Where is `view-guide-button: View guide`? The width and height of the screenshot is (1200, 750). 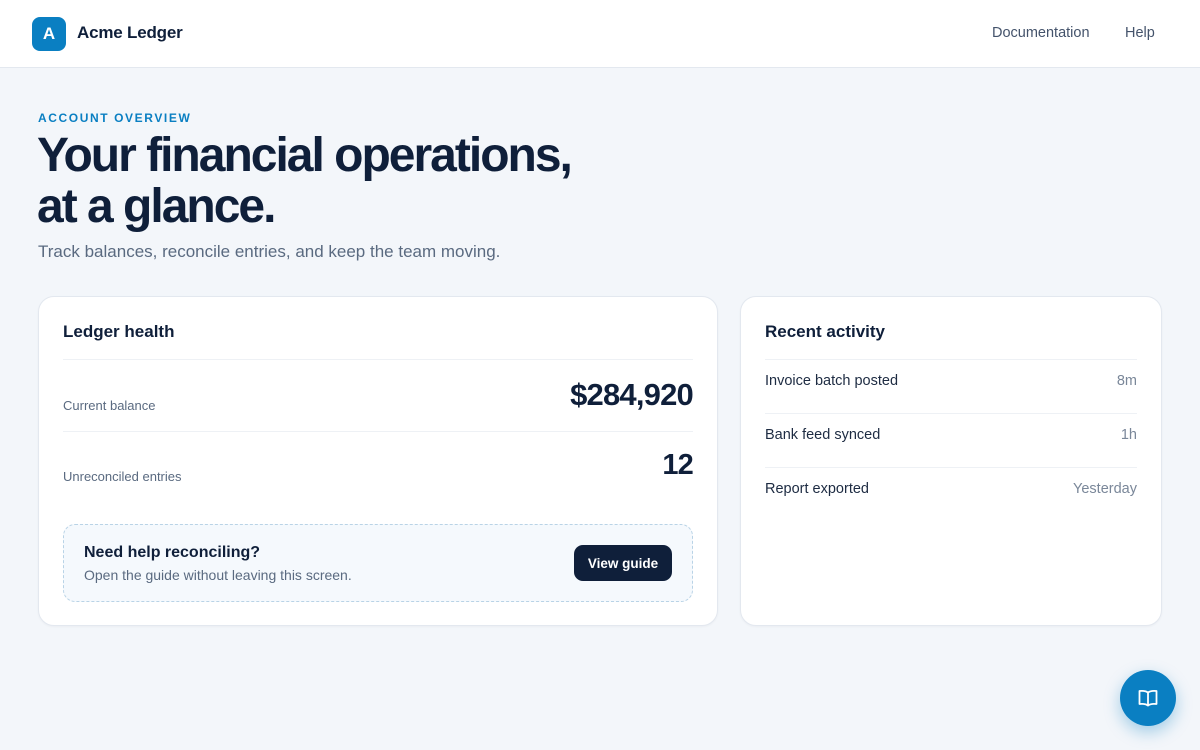
view-guide-button: View guide is located at coordinates (623, 563).